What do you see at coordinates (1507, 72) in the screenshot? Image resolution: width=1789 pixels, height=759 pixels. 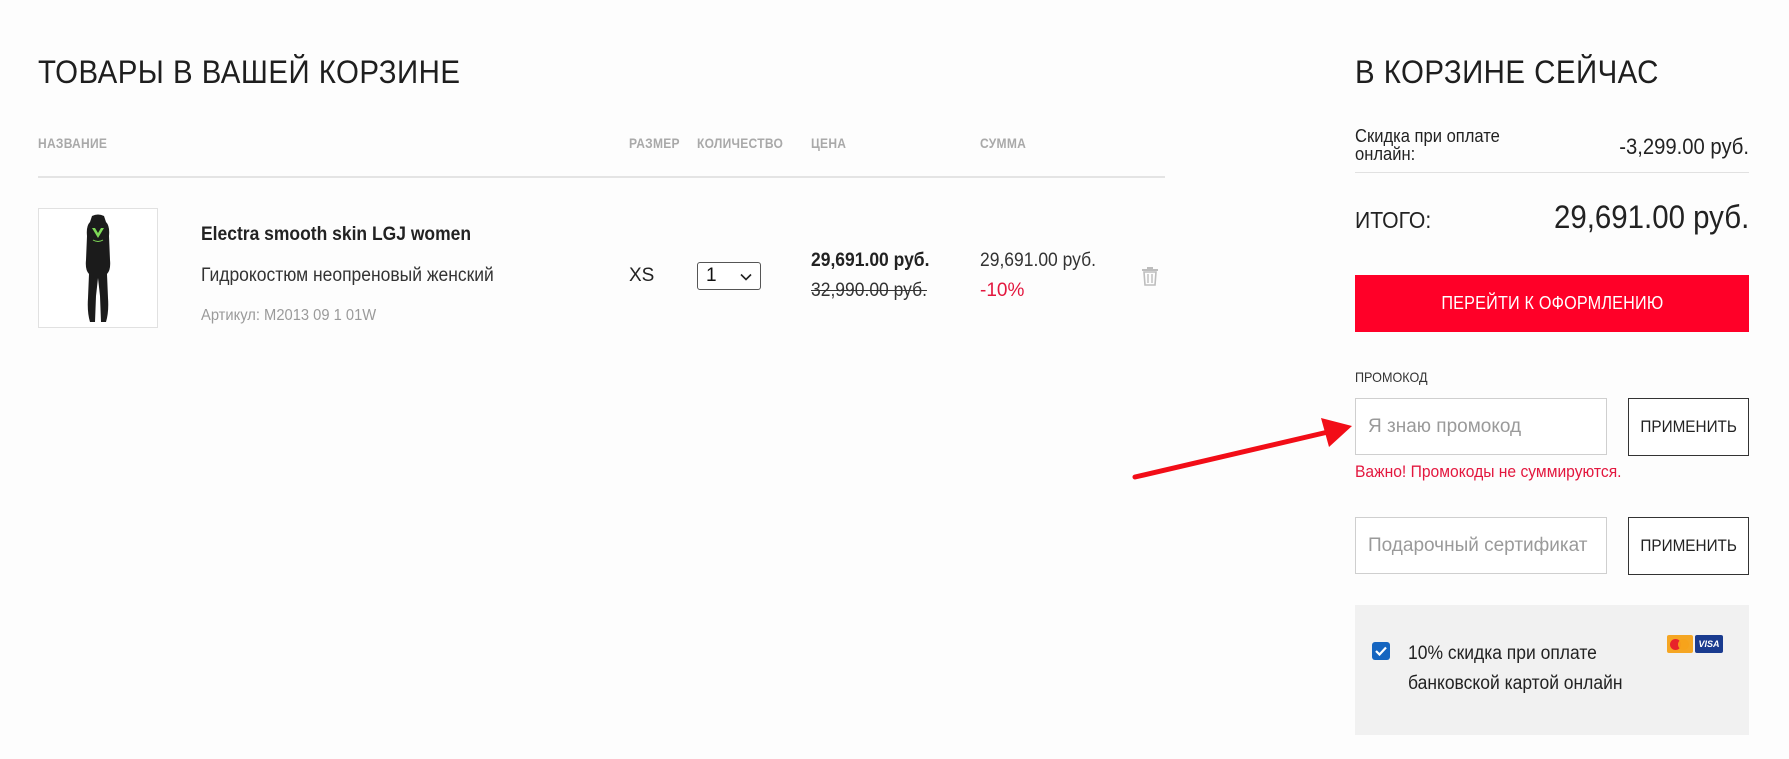 I see `summary-title: В КОРЗИНЕ СЕЙЧАС` at bounding box center [1507, 72].